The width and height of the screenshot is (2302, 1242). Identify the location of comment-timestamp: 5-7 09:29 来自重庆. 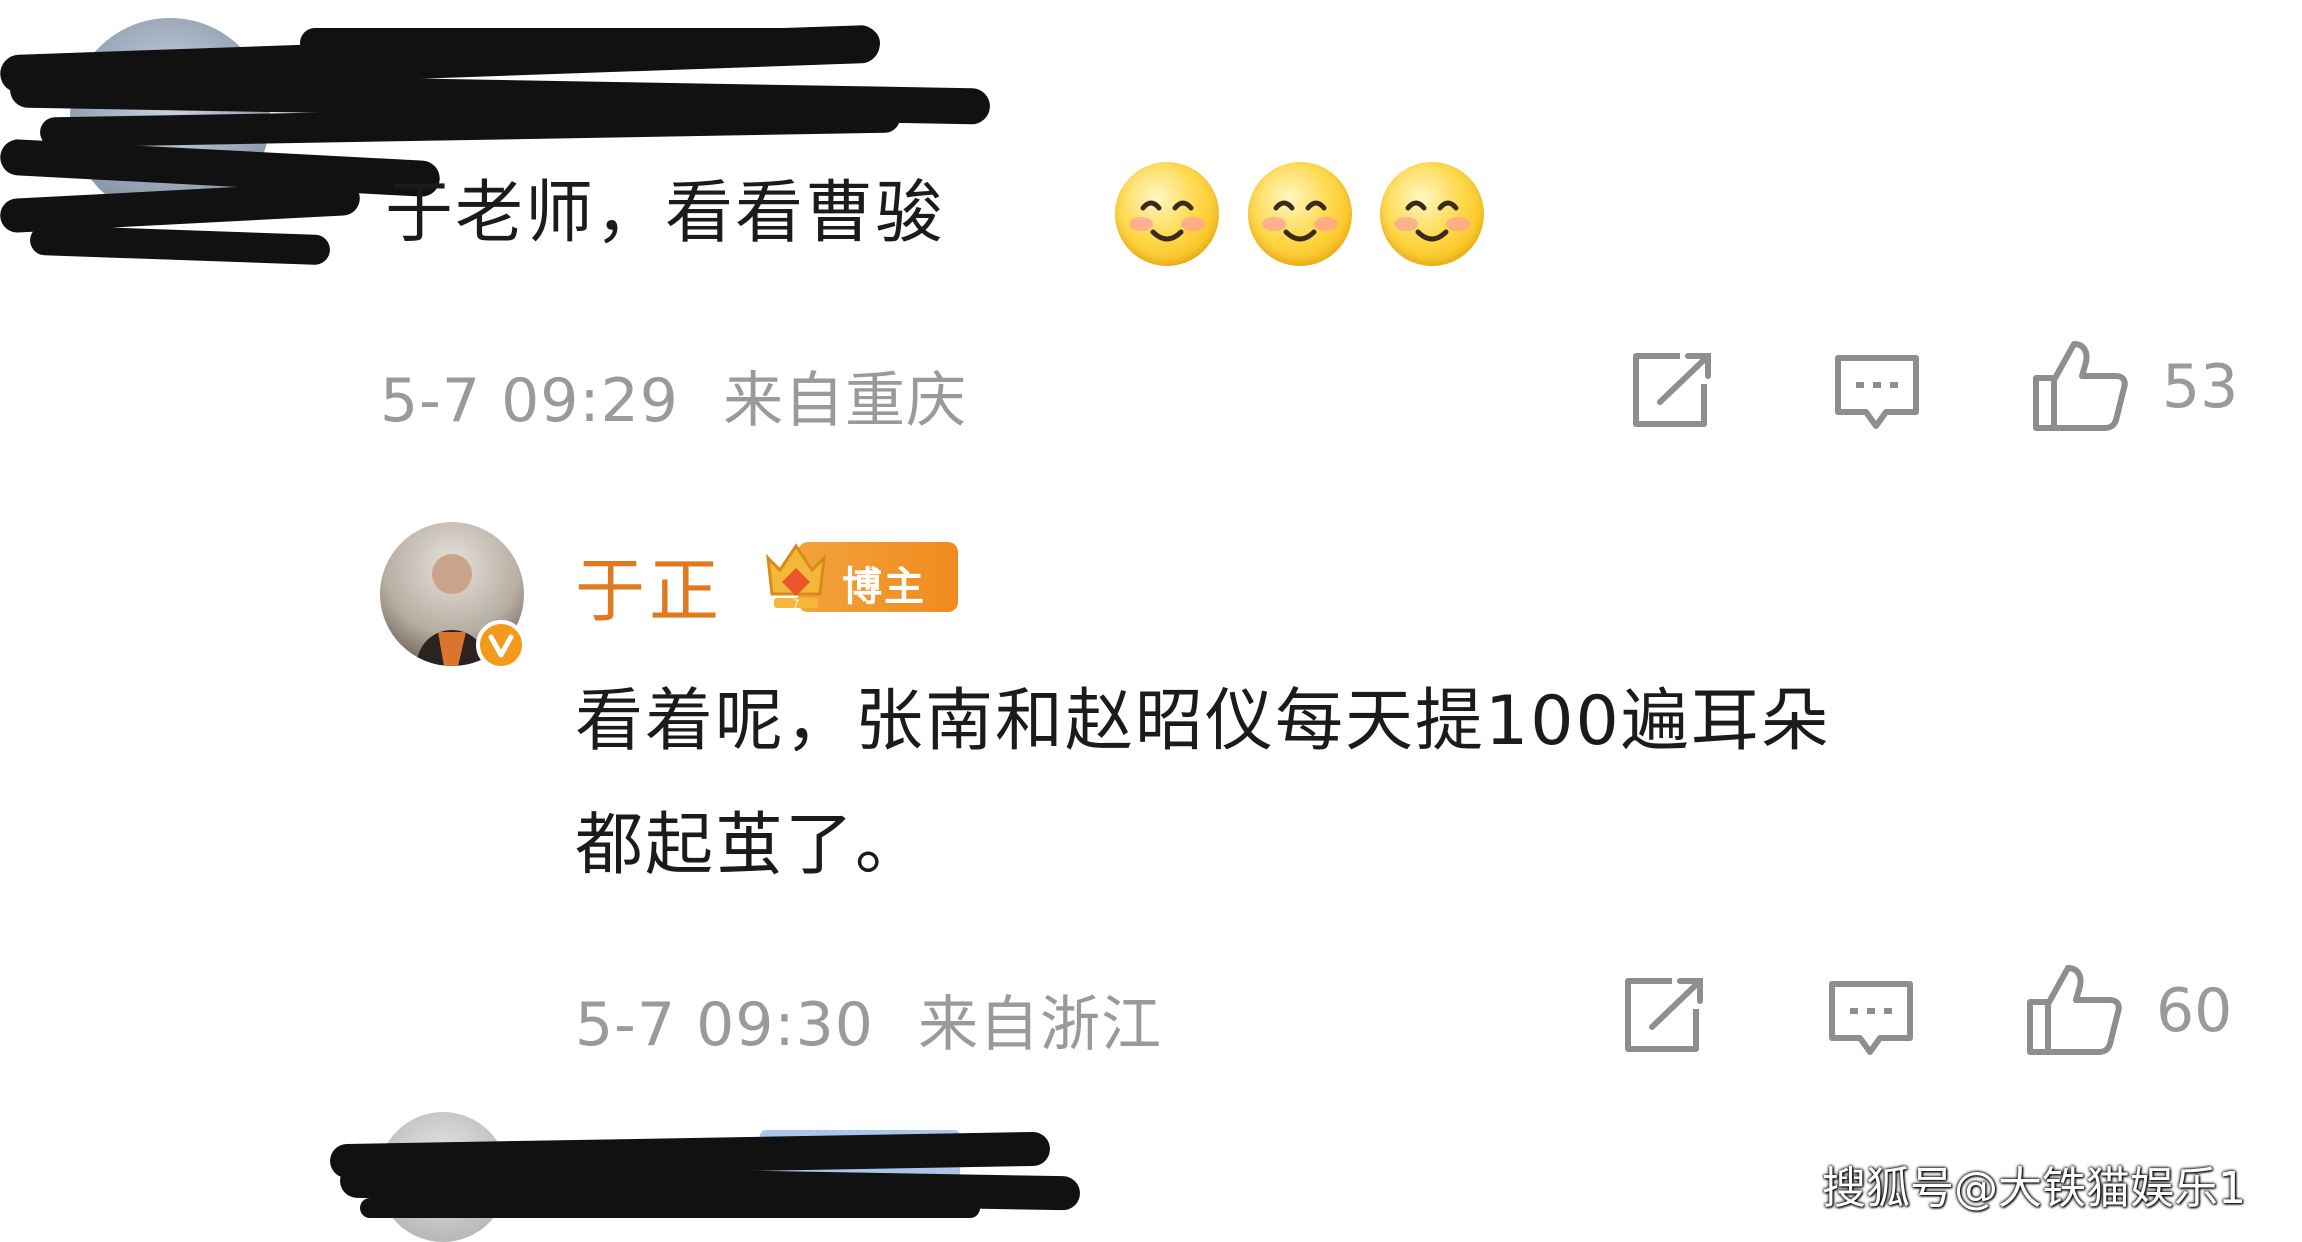
(673, 395).